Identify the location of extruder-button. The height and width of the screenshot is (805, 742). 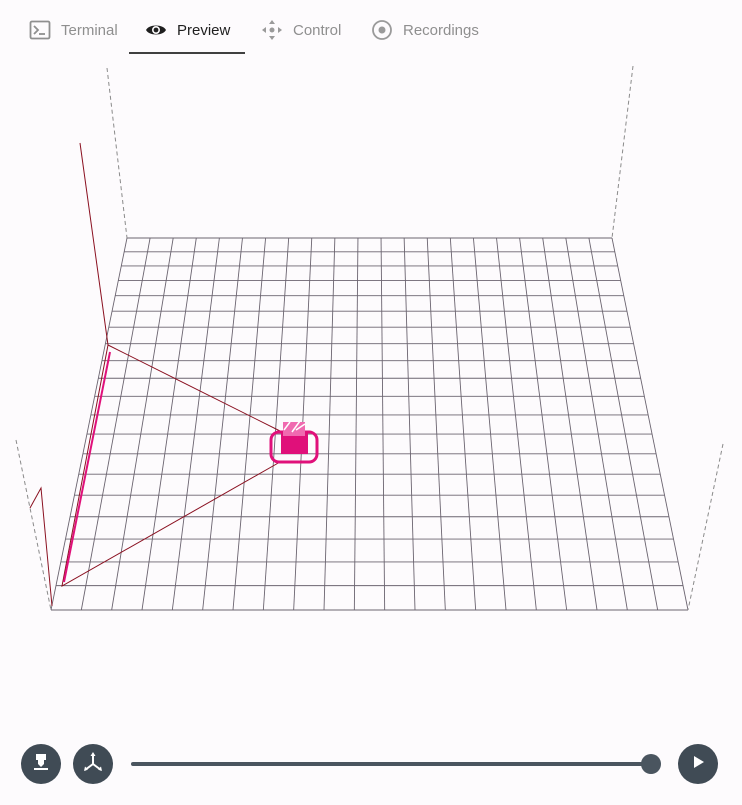
(41, 764).